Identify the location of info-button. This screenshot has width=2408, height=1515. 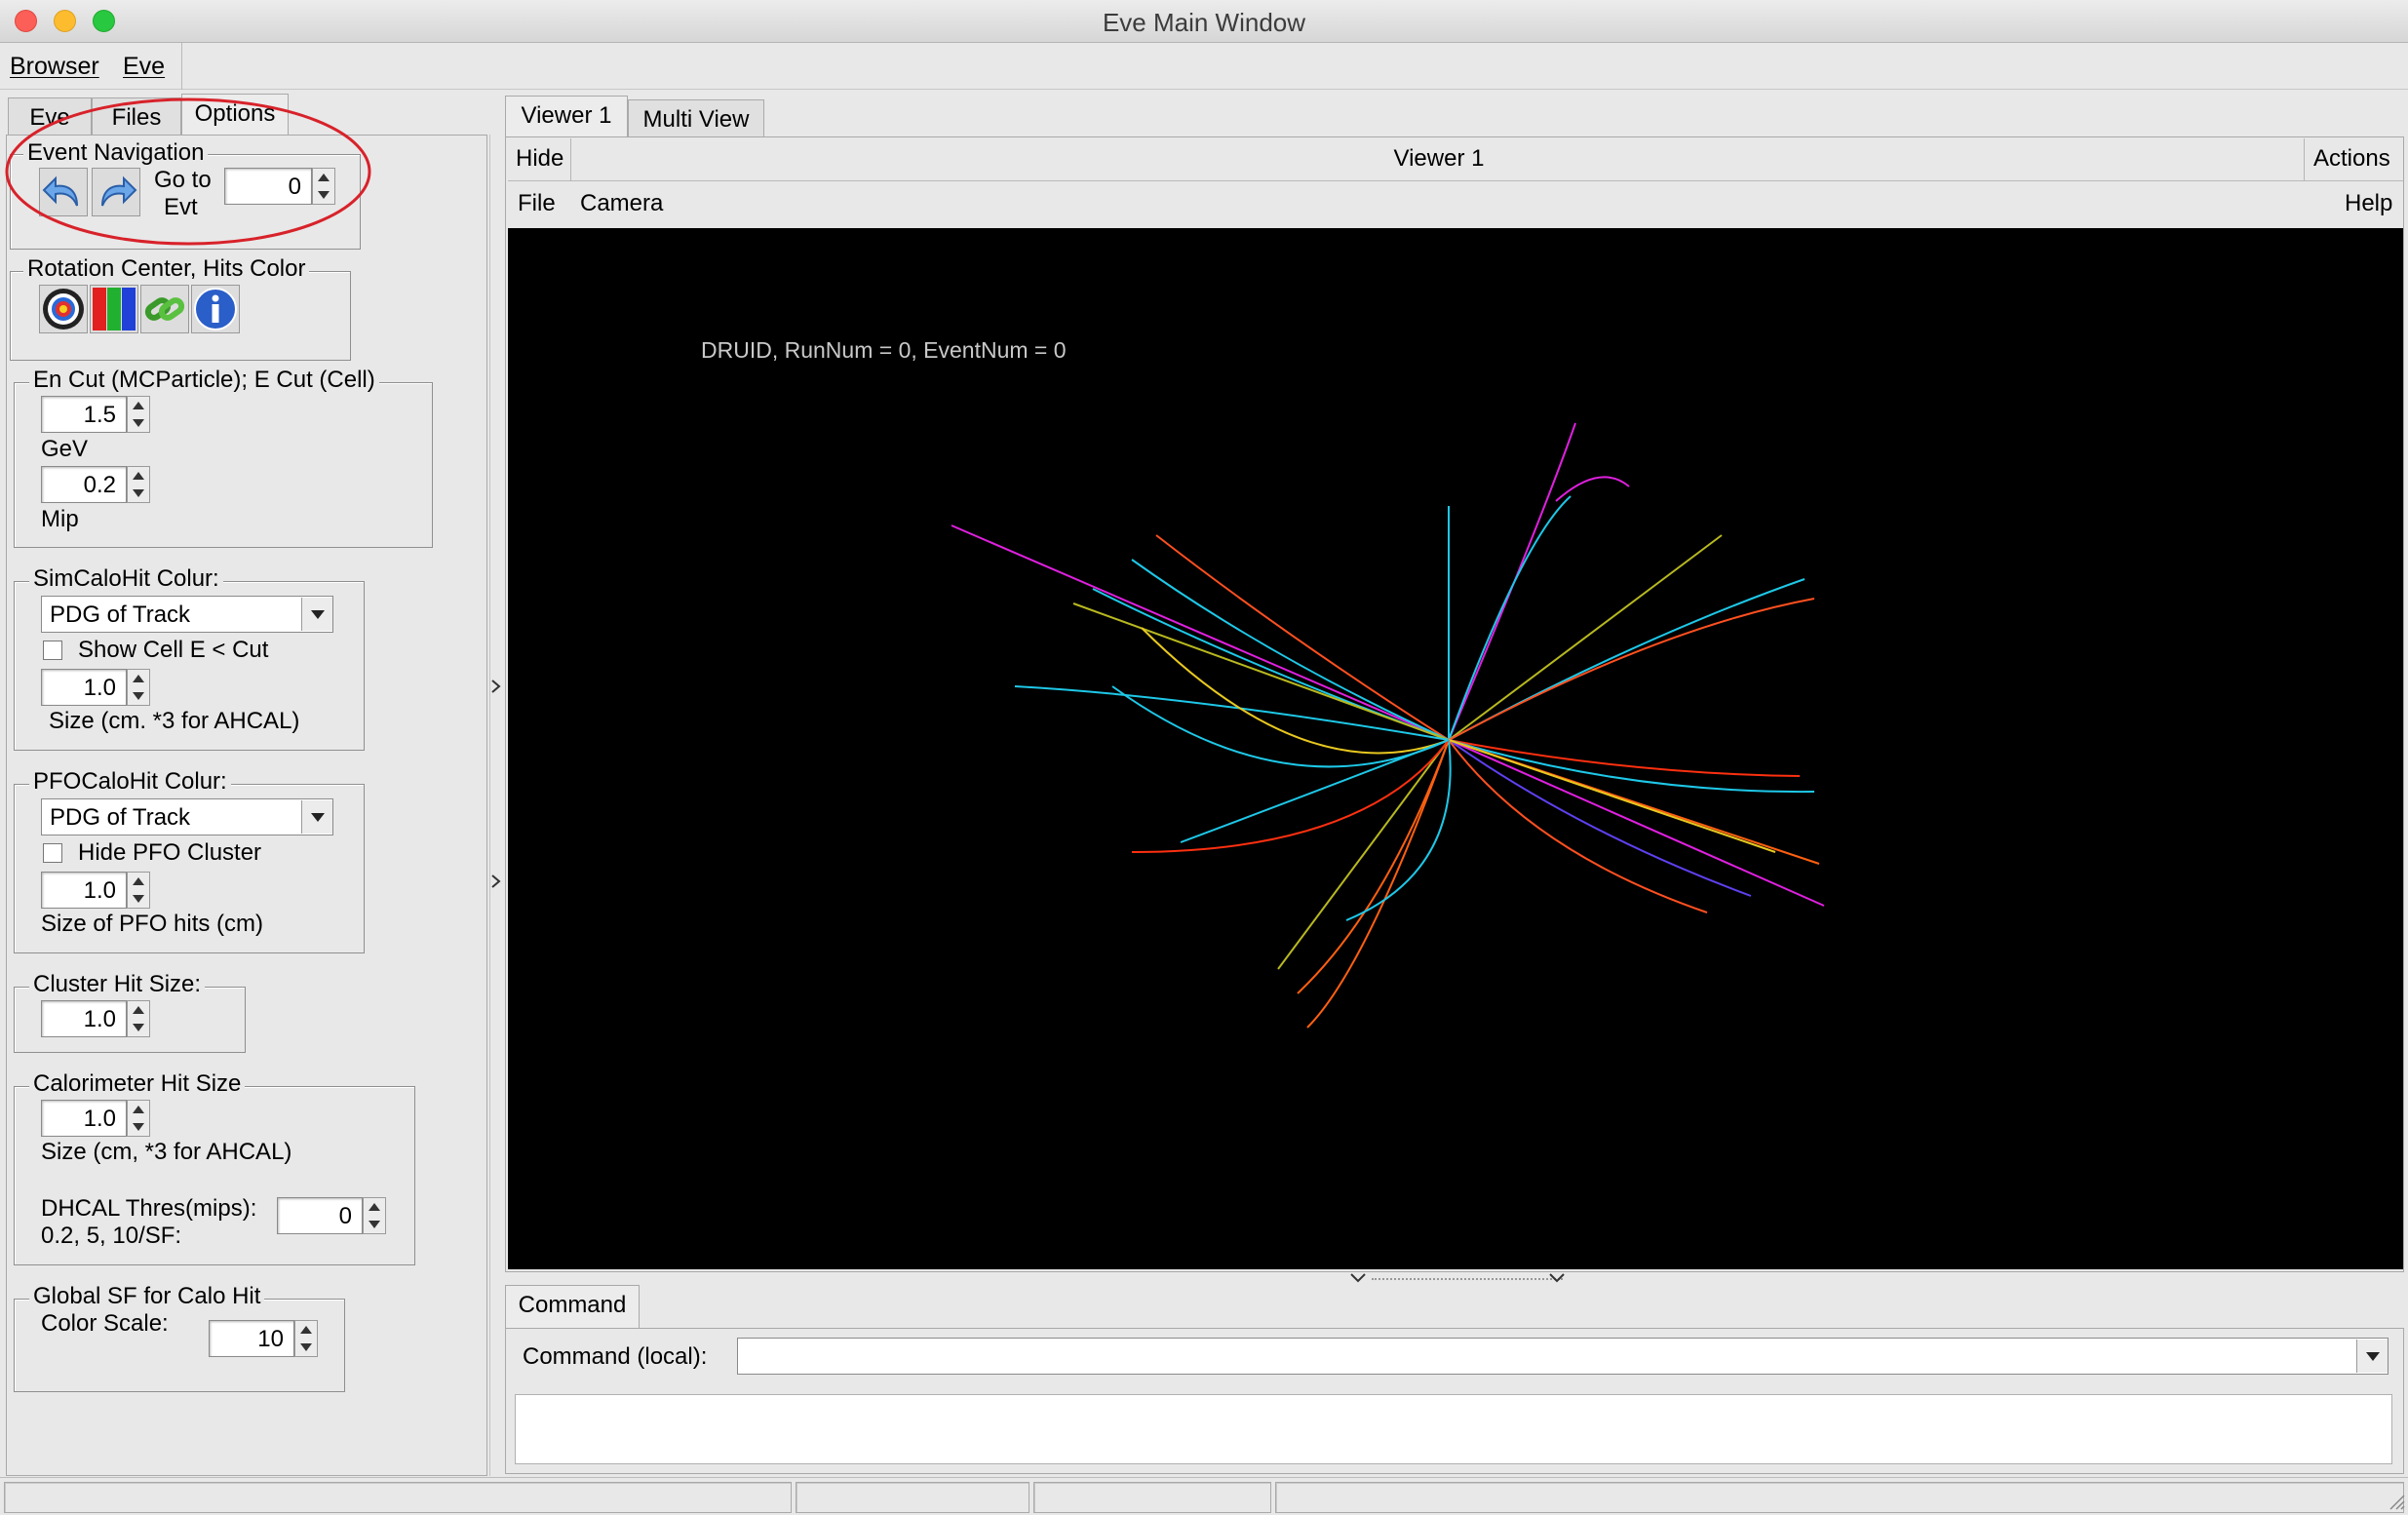
(215, 309).